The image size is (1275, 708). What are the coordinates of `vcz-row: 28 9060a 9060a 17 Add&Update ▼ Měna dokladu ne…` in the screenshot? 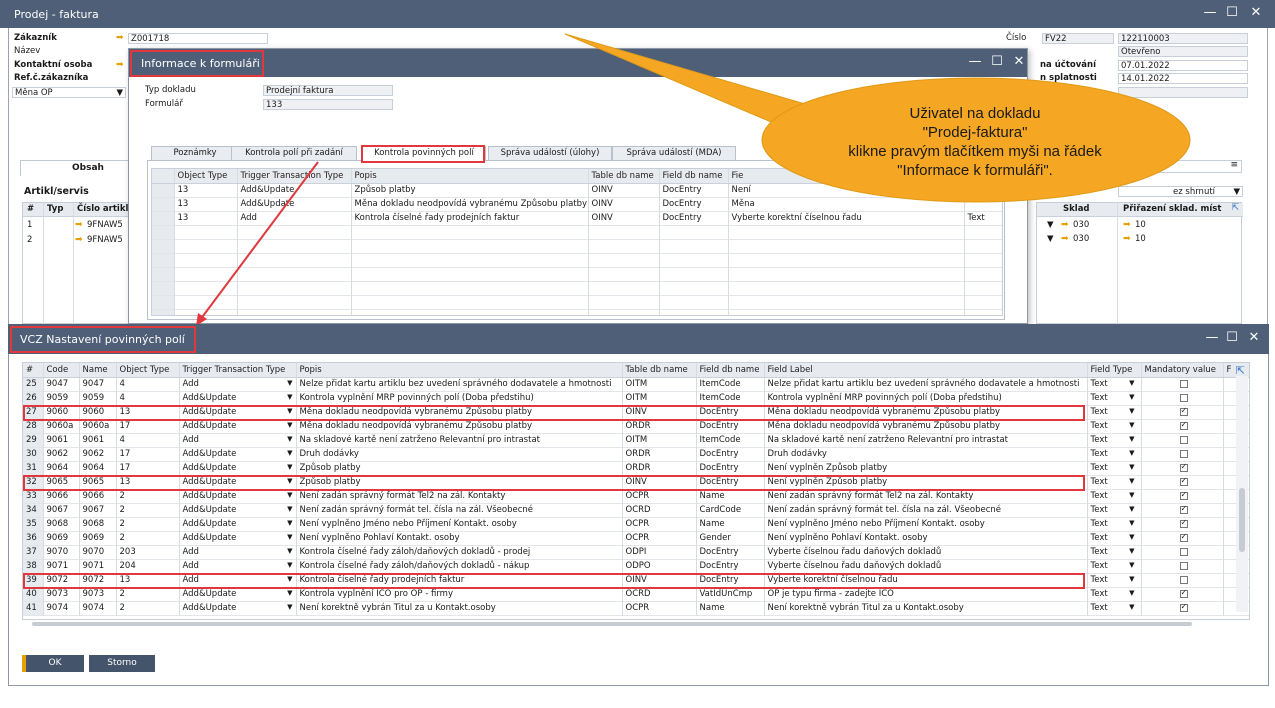 It's located at (636, 426).